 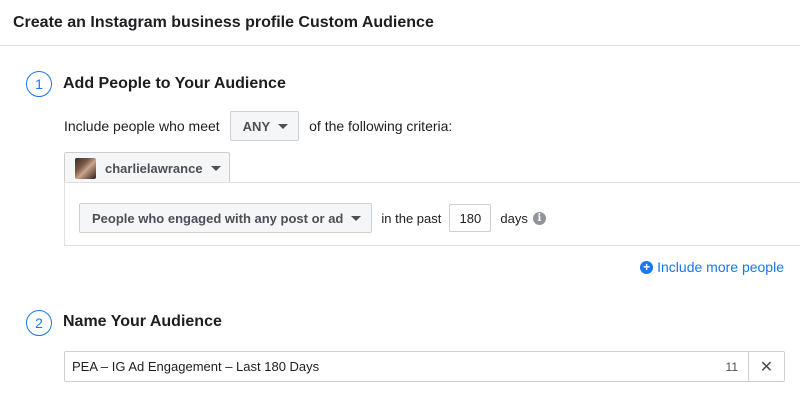 I want to click on match-type-value: ANY, so click(x=256, y=126).